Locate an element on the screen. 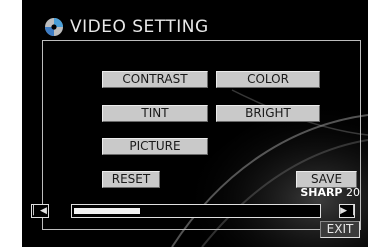 The height and width of the screenshot is (247, 389). exit-button: EXIT is located at coordinates (340, 229).